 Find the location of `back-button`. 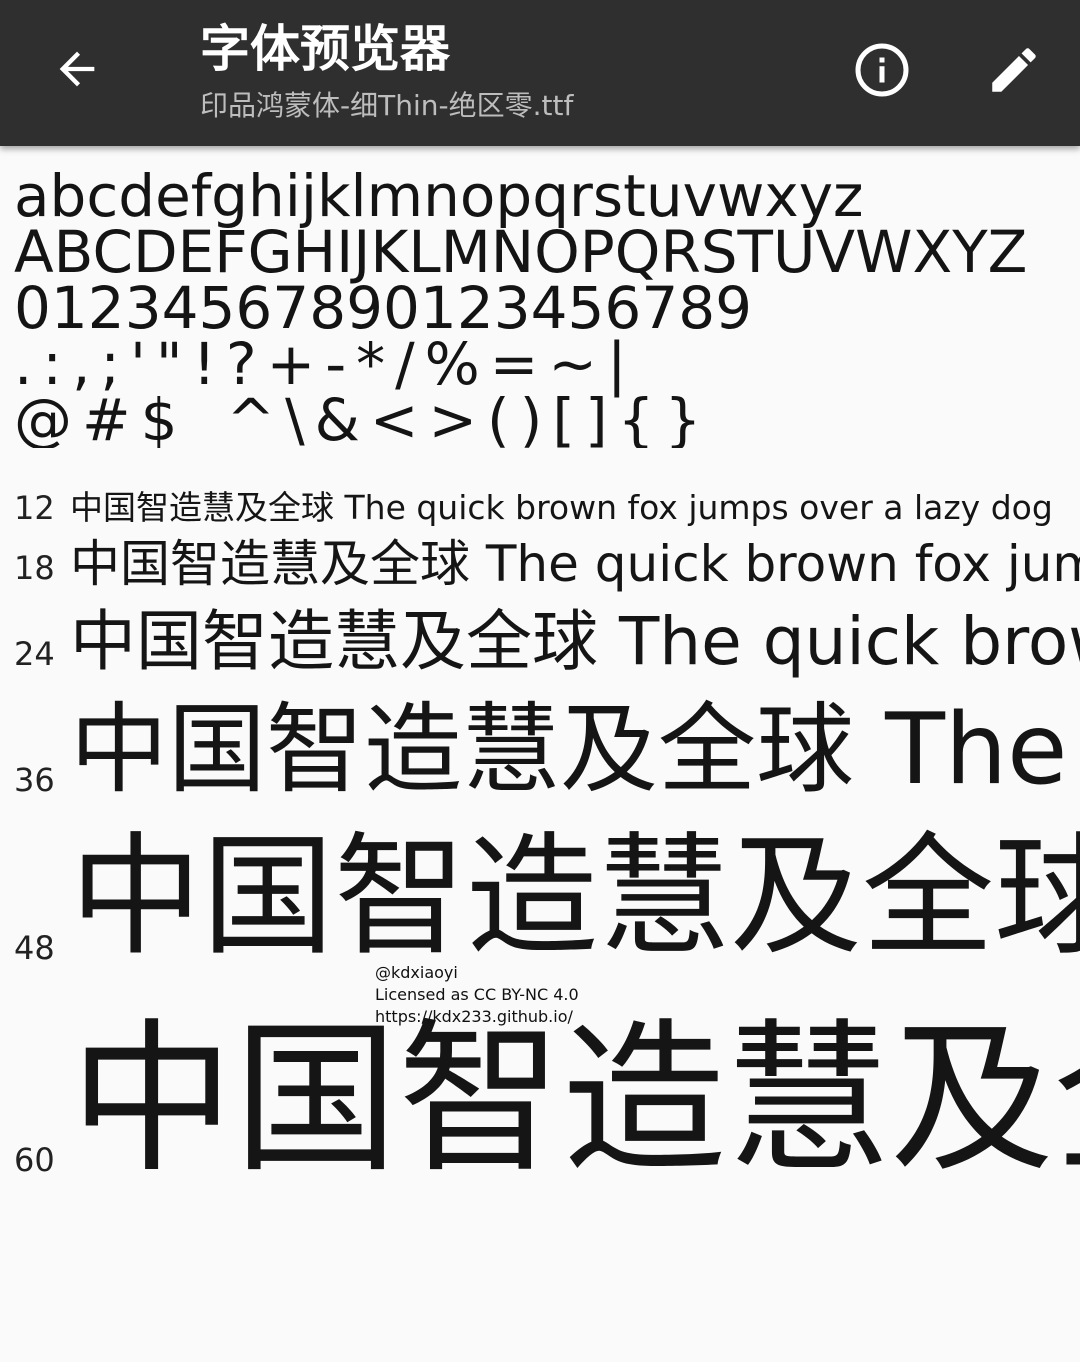

back-button is located at coordinates (77, 69).